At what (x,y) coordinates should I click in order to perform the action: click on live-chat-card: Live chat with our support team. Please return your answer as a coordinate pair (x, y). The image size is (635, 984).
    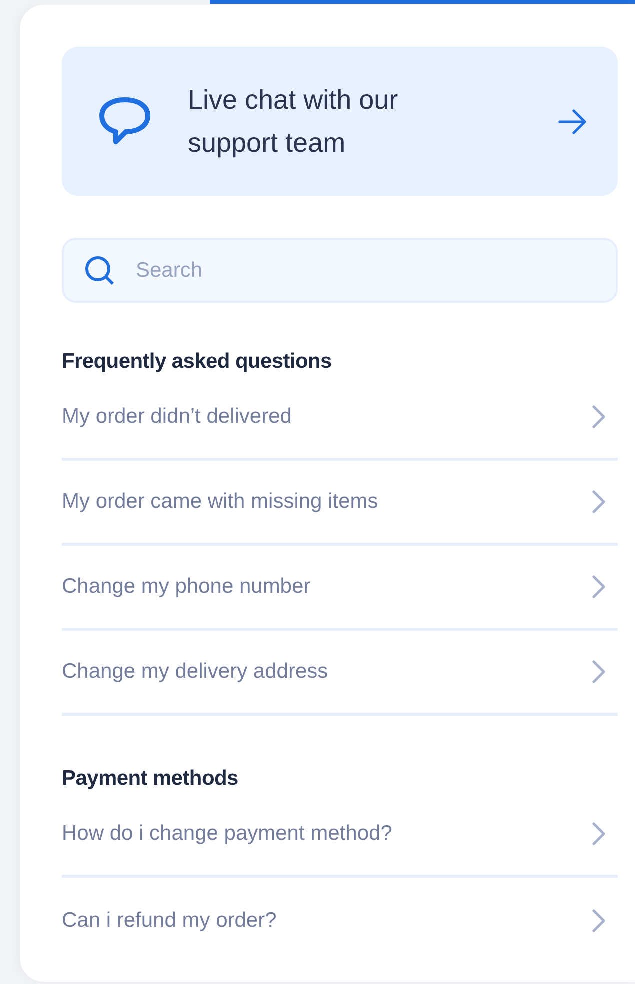
    Looking at the image, I should click on (340, 121).